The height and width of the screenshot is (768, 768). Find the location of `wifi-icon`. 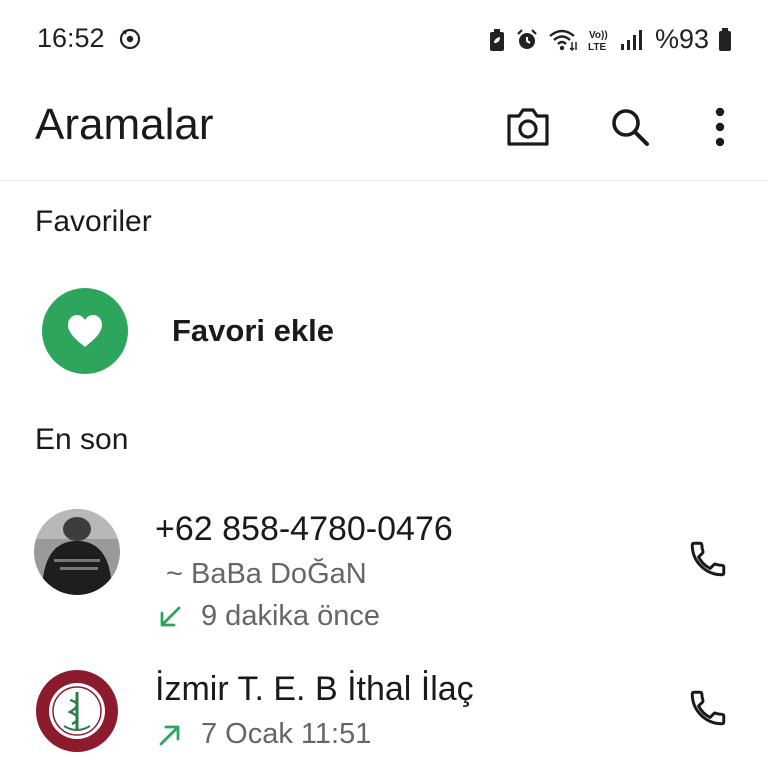

wifi-icon is located at coordinates (563, 40).